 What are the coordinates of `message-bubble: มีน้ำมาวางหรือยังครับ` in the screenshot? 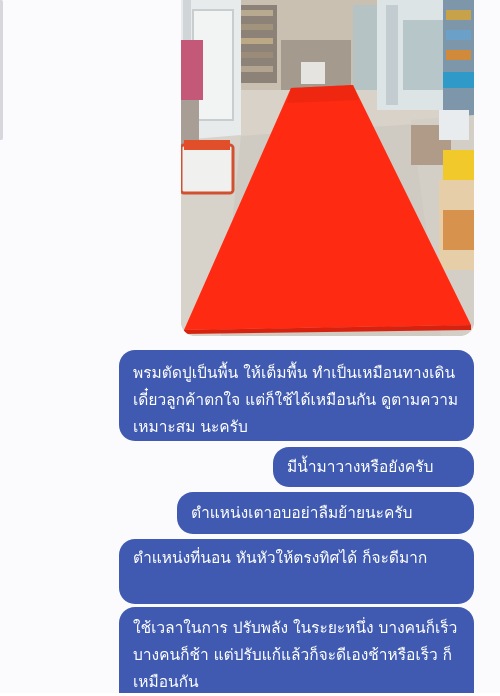 It's located at (373, 467).